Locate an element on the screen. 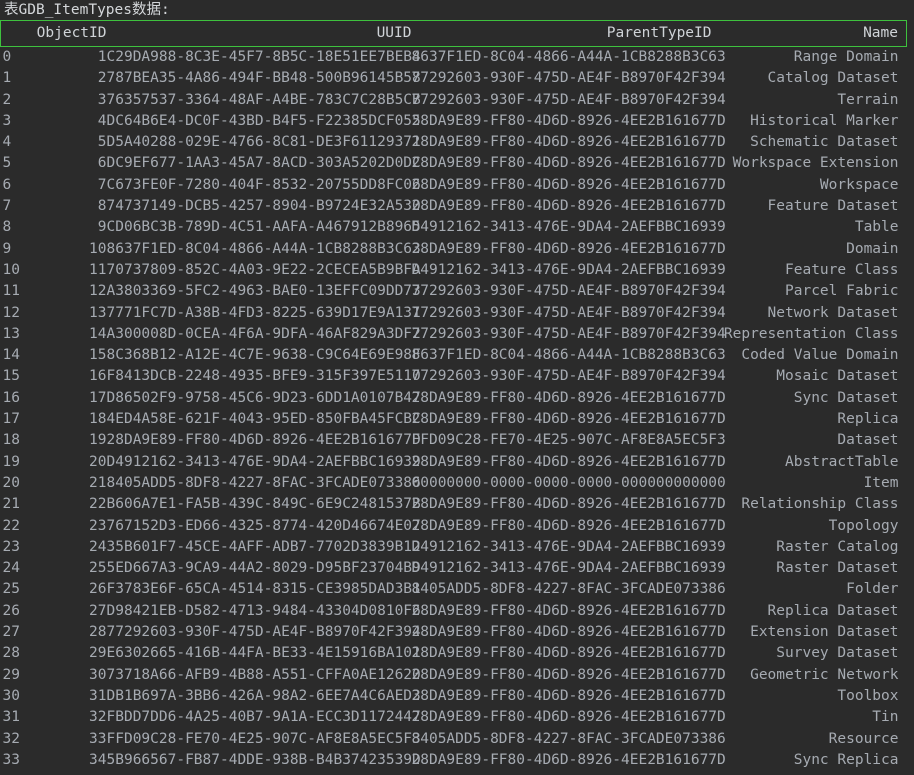 This screenshot has width=914, height=775. cell-name: Representation Class is located at coordinates (811, 333).